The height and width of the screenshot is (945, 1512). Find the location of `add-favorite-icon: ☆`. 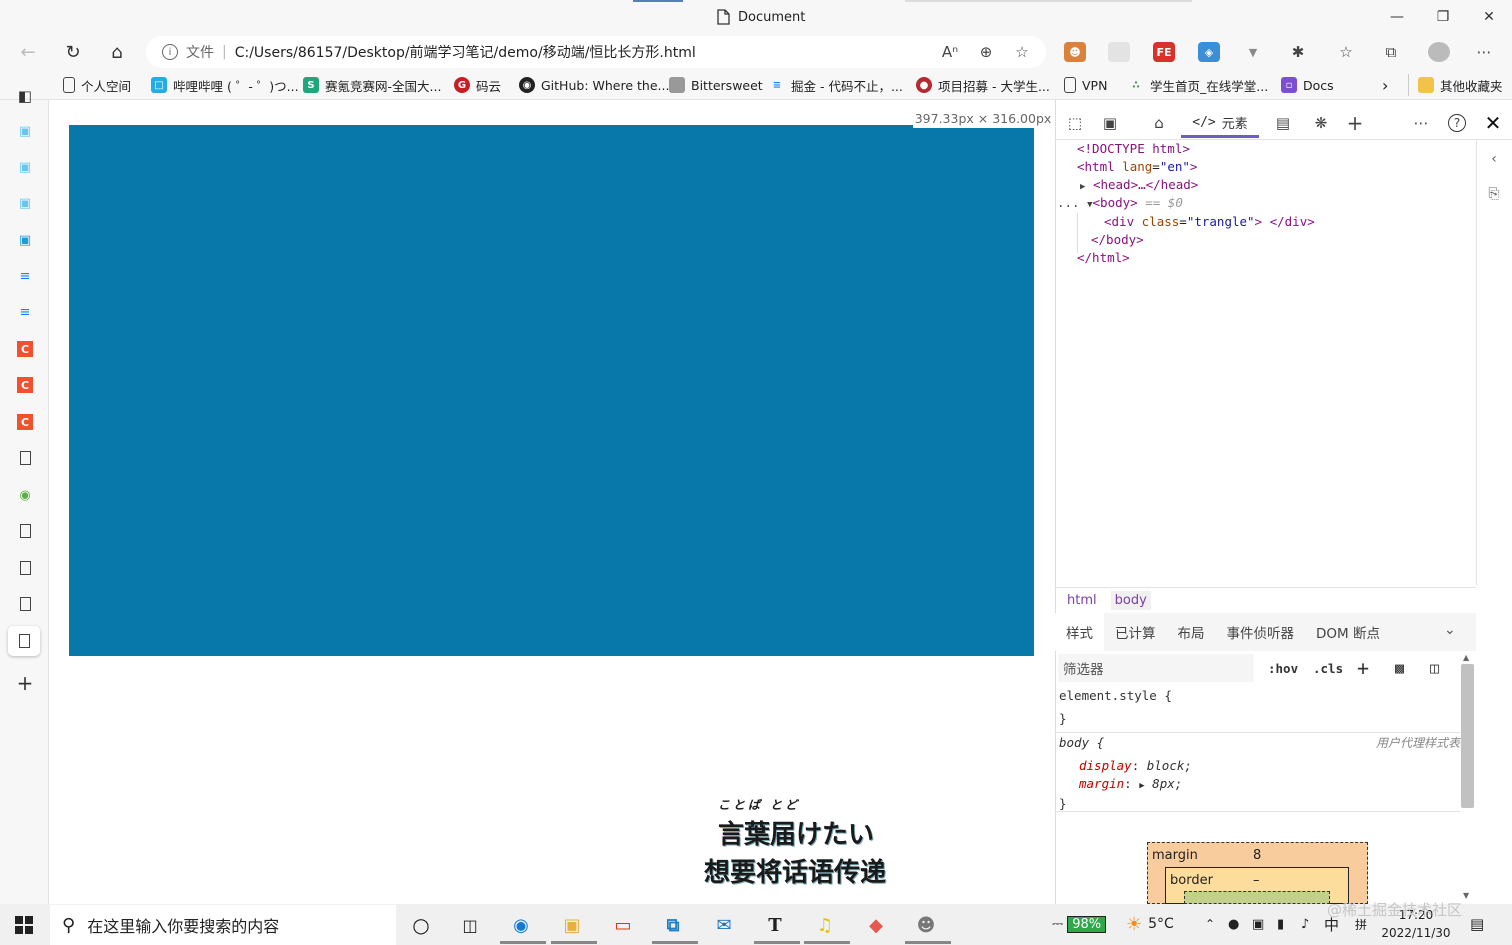

add-favorite-icon: ☆ is located at coordinates (1022, 52).